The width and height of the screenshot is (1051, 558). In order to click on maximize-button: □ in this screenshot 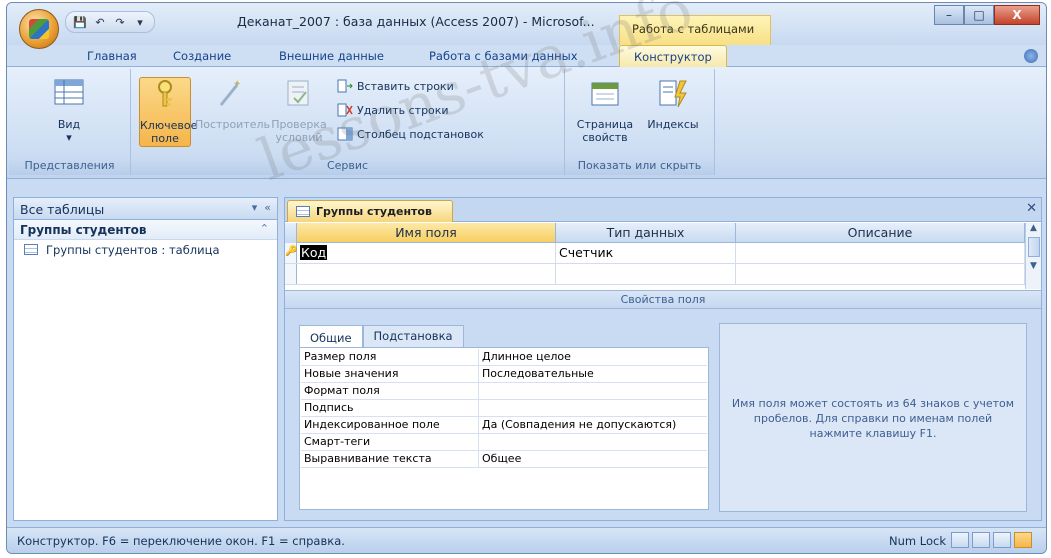, I will do `click(979, 15)`.